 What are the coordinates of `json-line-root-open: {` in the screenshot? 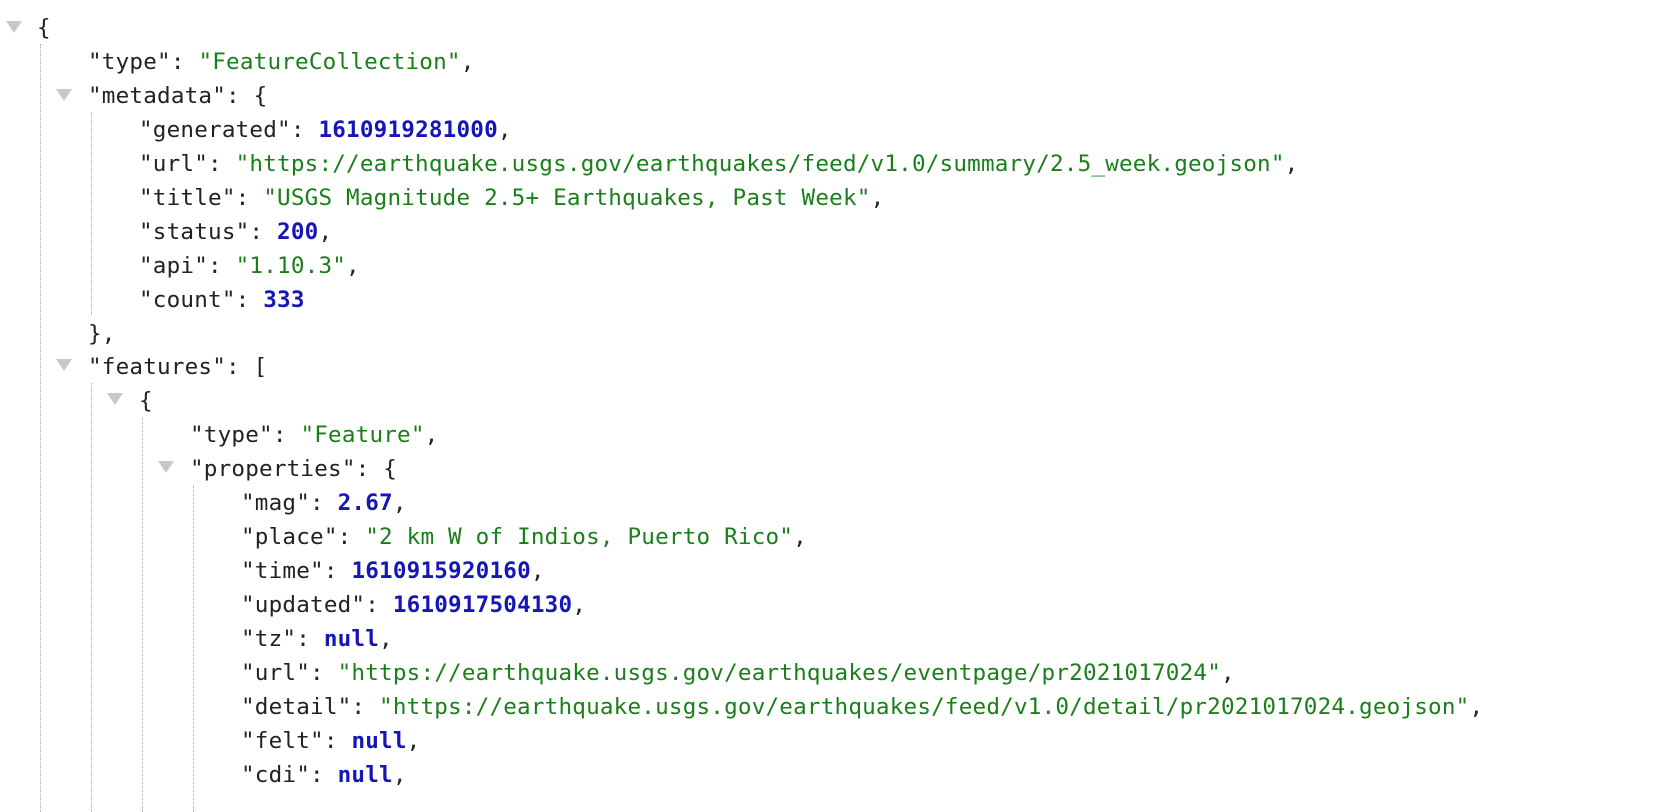 It's located at (44, 28).